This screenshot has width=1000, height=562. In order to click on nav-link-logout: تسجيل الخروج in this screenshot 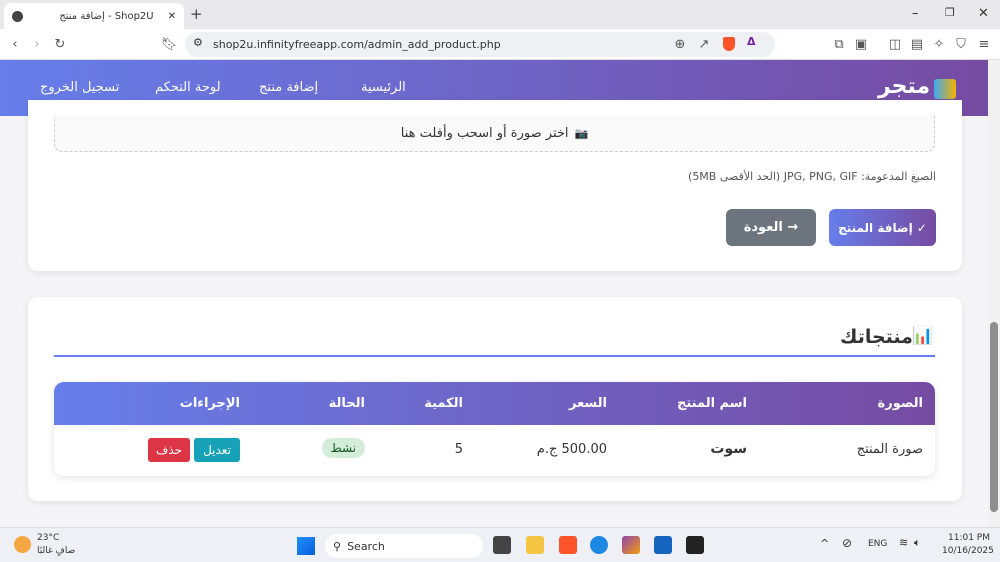, I will do `click(79, 87)`.